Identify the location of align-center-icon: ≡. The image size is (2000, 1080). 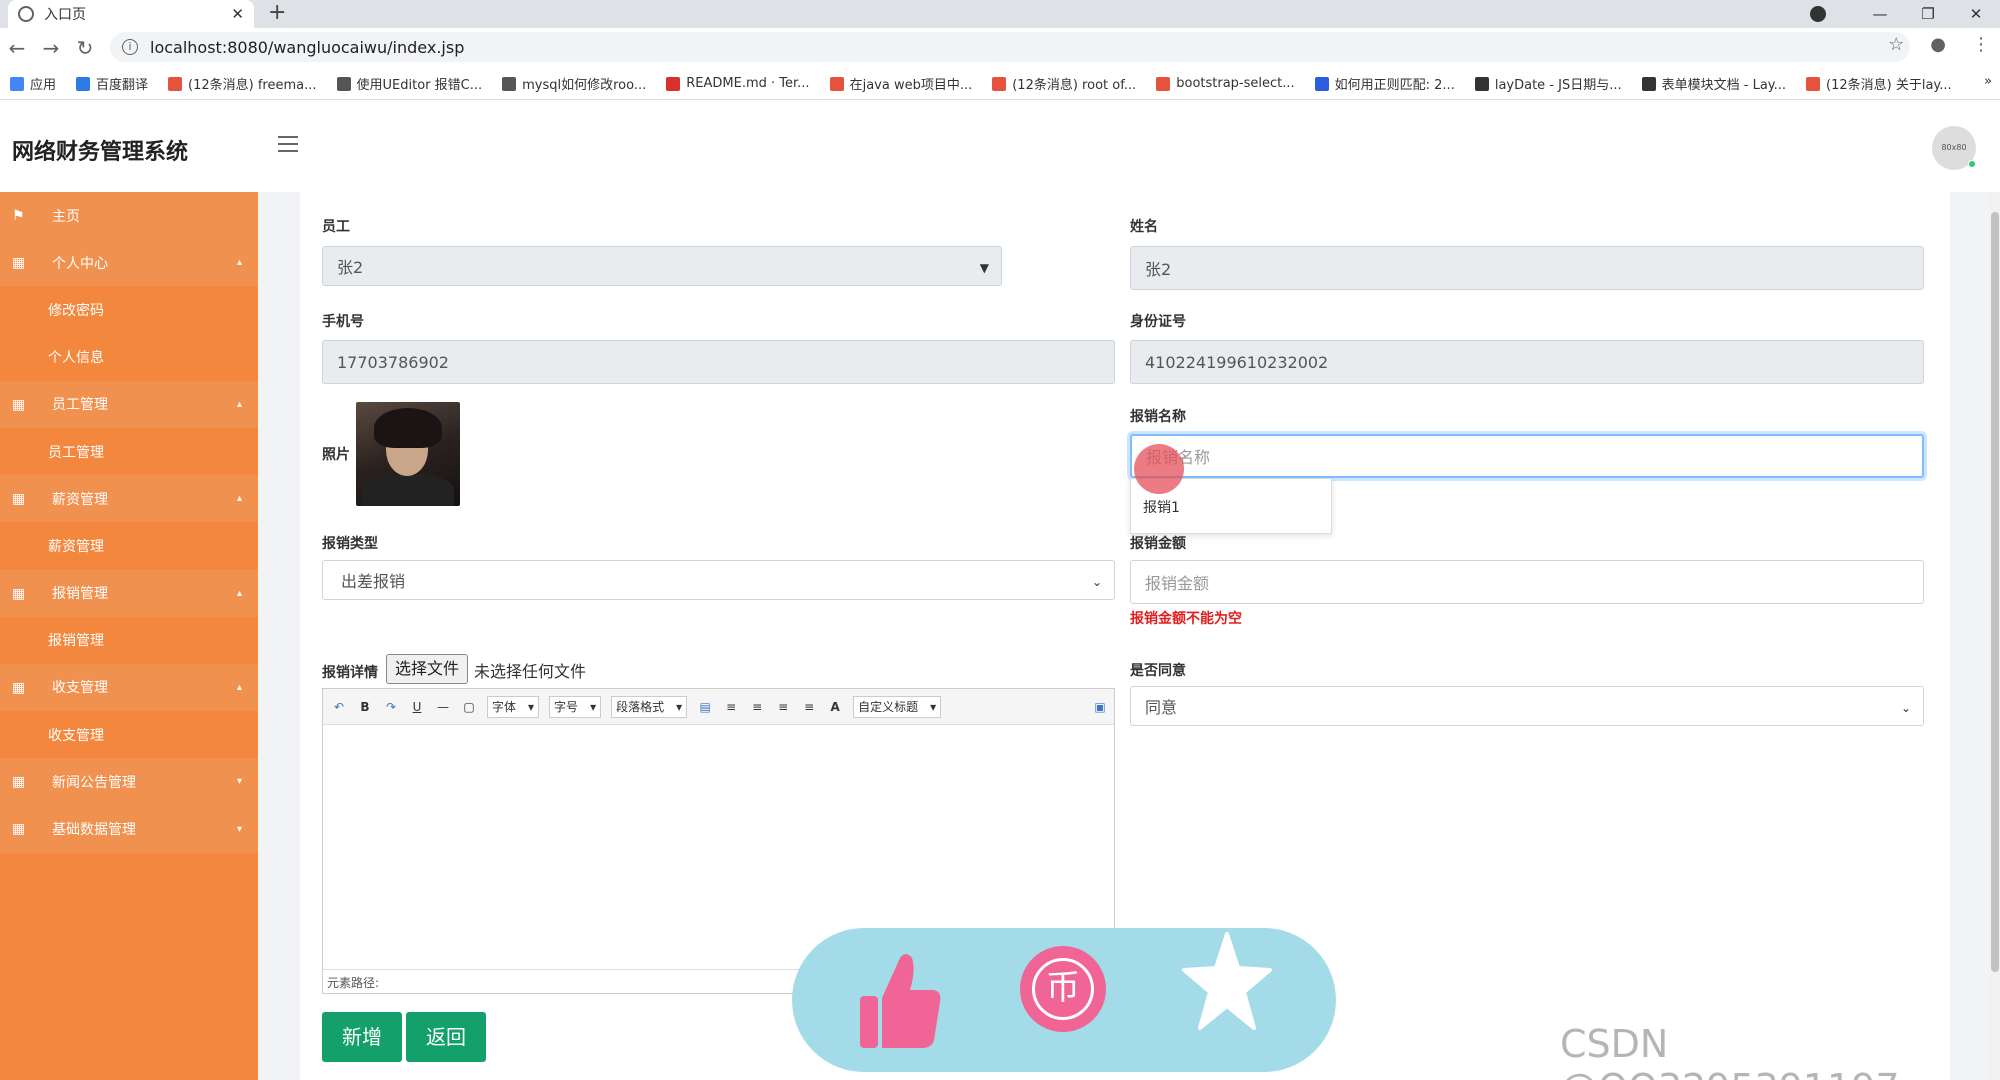
(783, 707).